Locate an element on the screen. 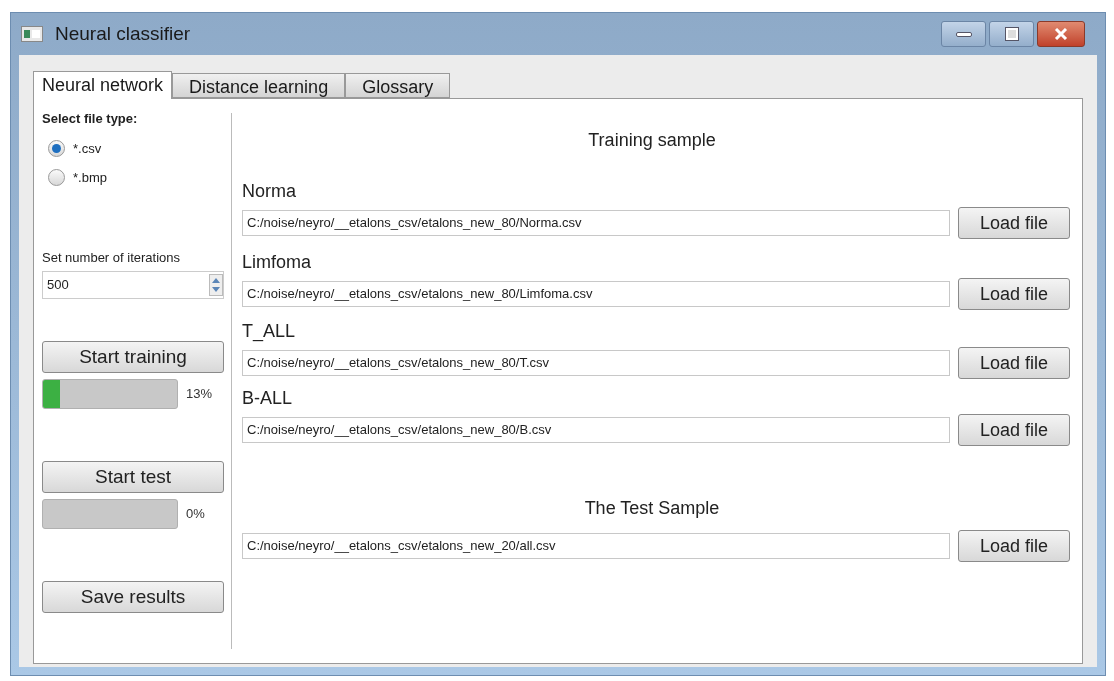 Image resolution: width=1114 pixels, height=681 pixels. spinner-arrows-icon is located at coordinates (216, 285).